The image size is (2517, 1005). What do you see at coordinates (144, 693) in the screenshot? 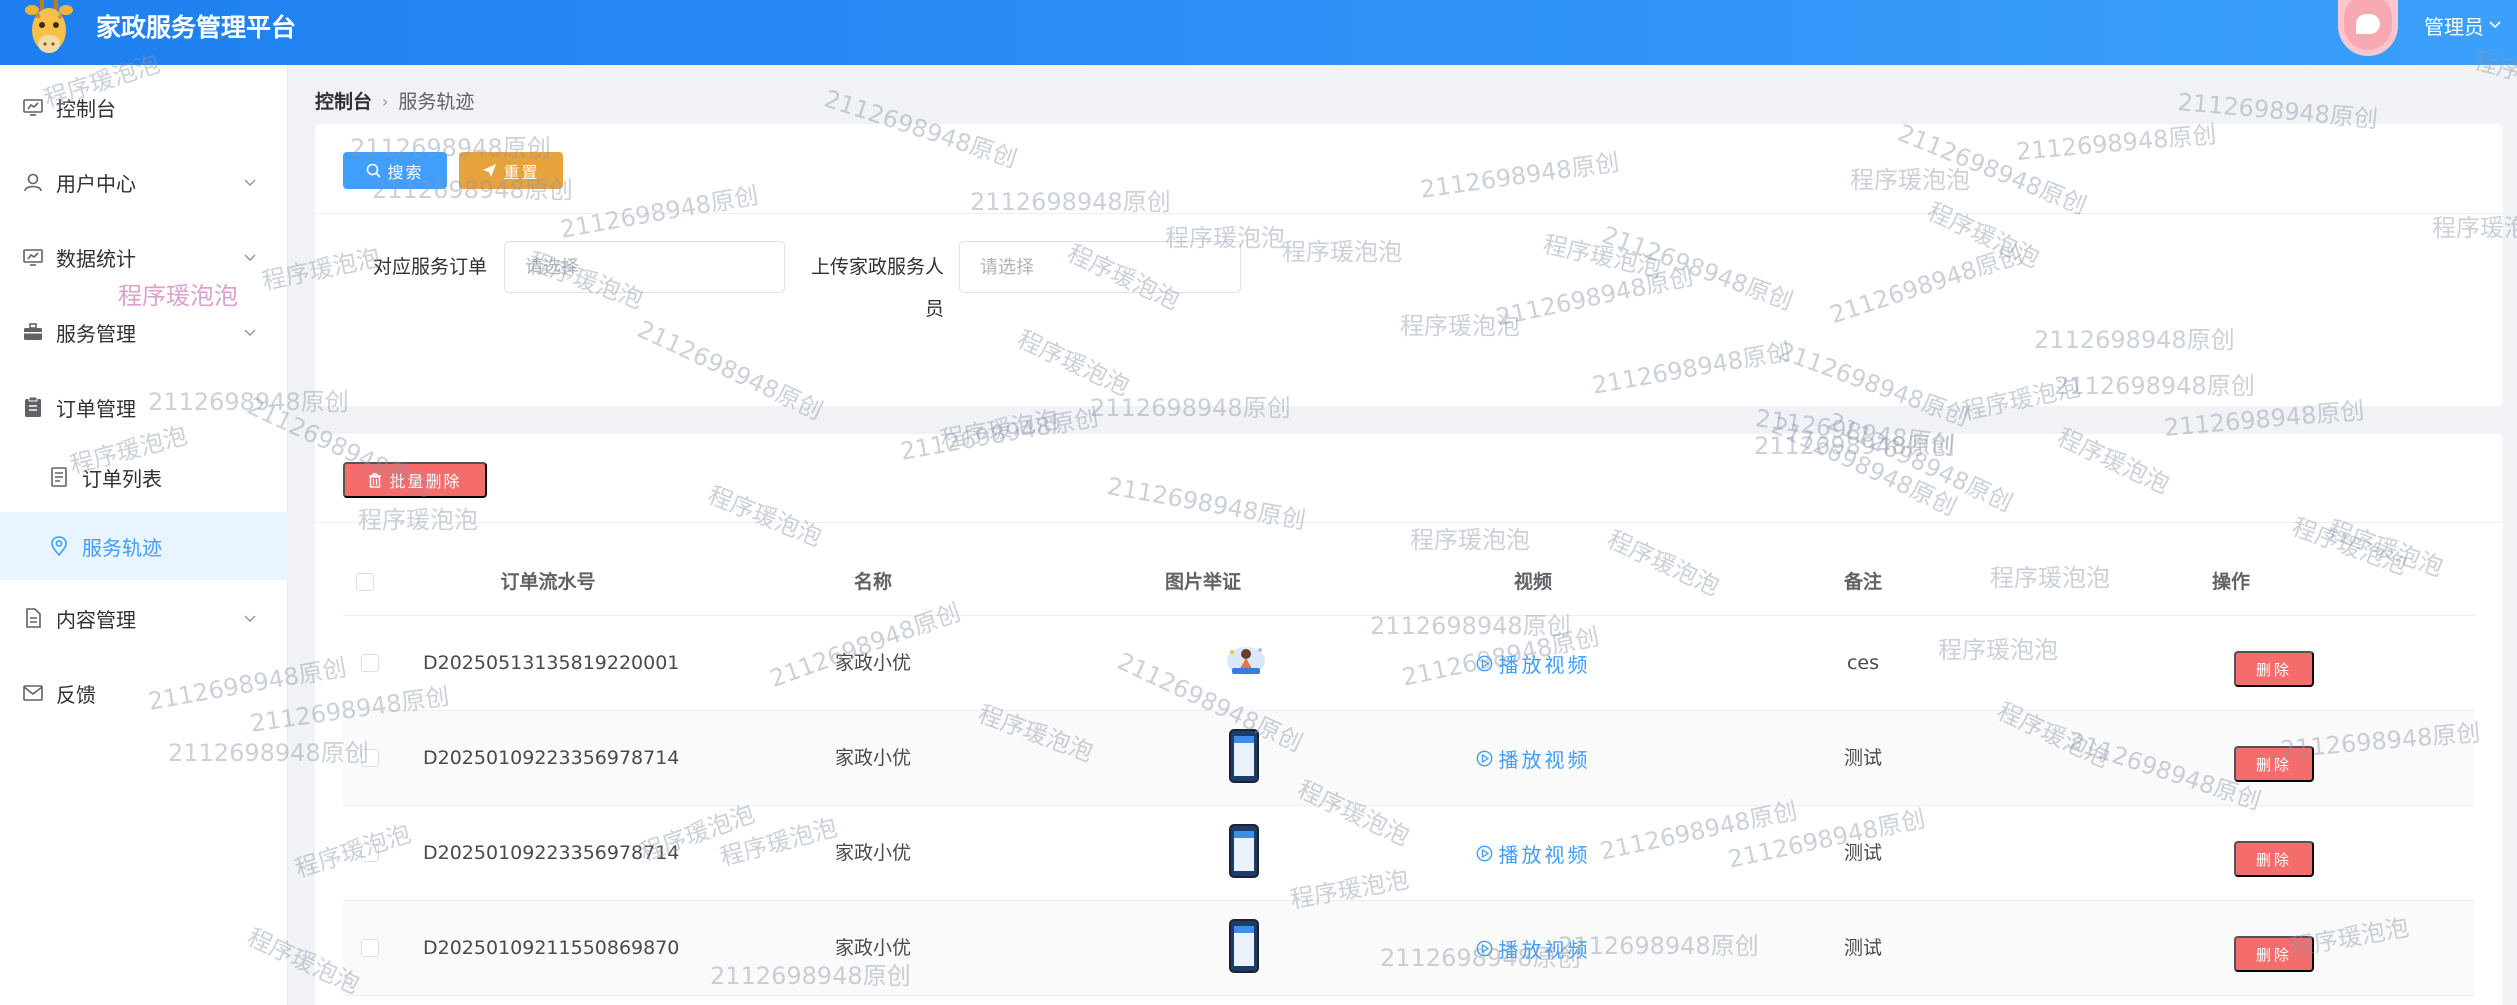
I see `sidebar-item-feedback: 反馈` at bounding box center [144, 693].